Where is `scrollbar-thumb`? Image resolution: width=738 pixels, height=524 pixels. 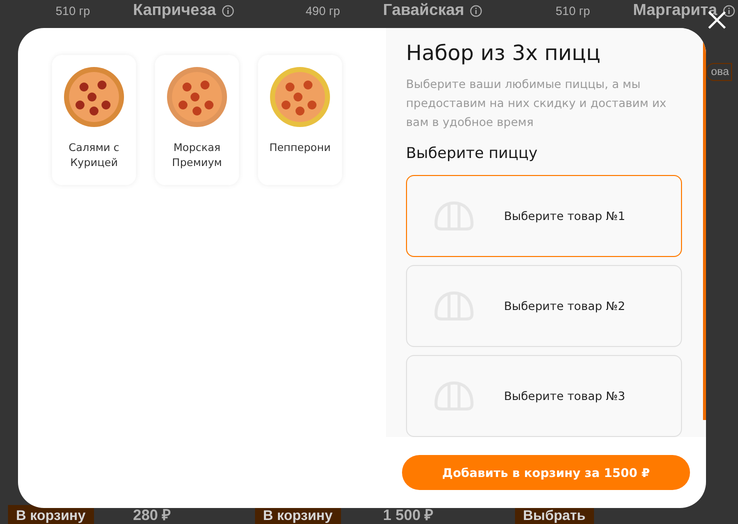 scrollbar-thumb is located at coordinates (704, 230).